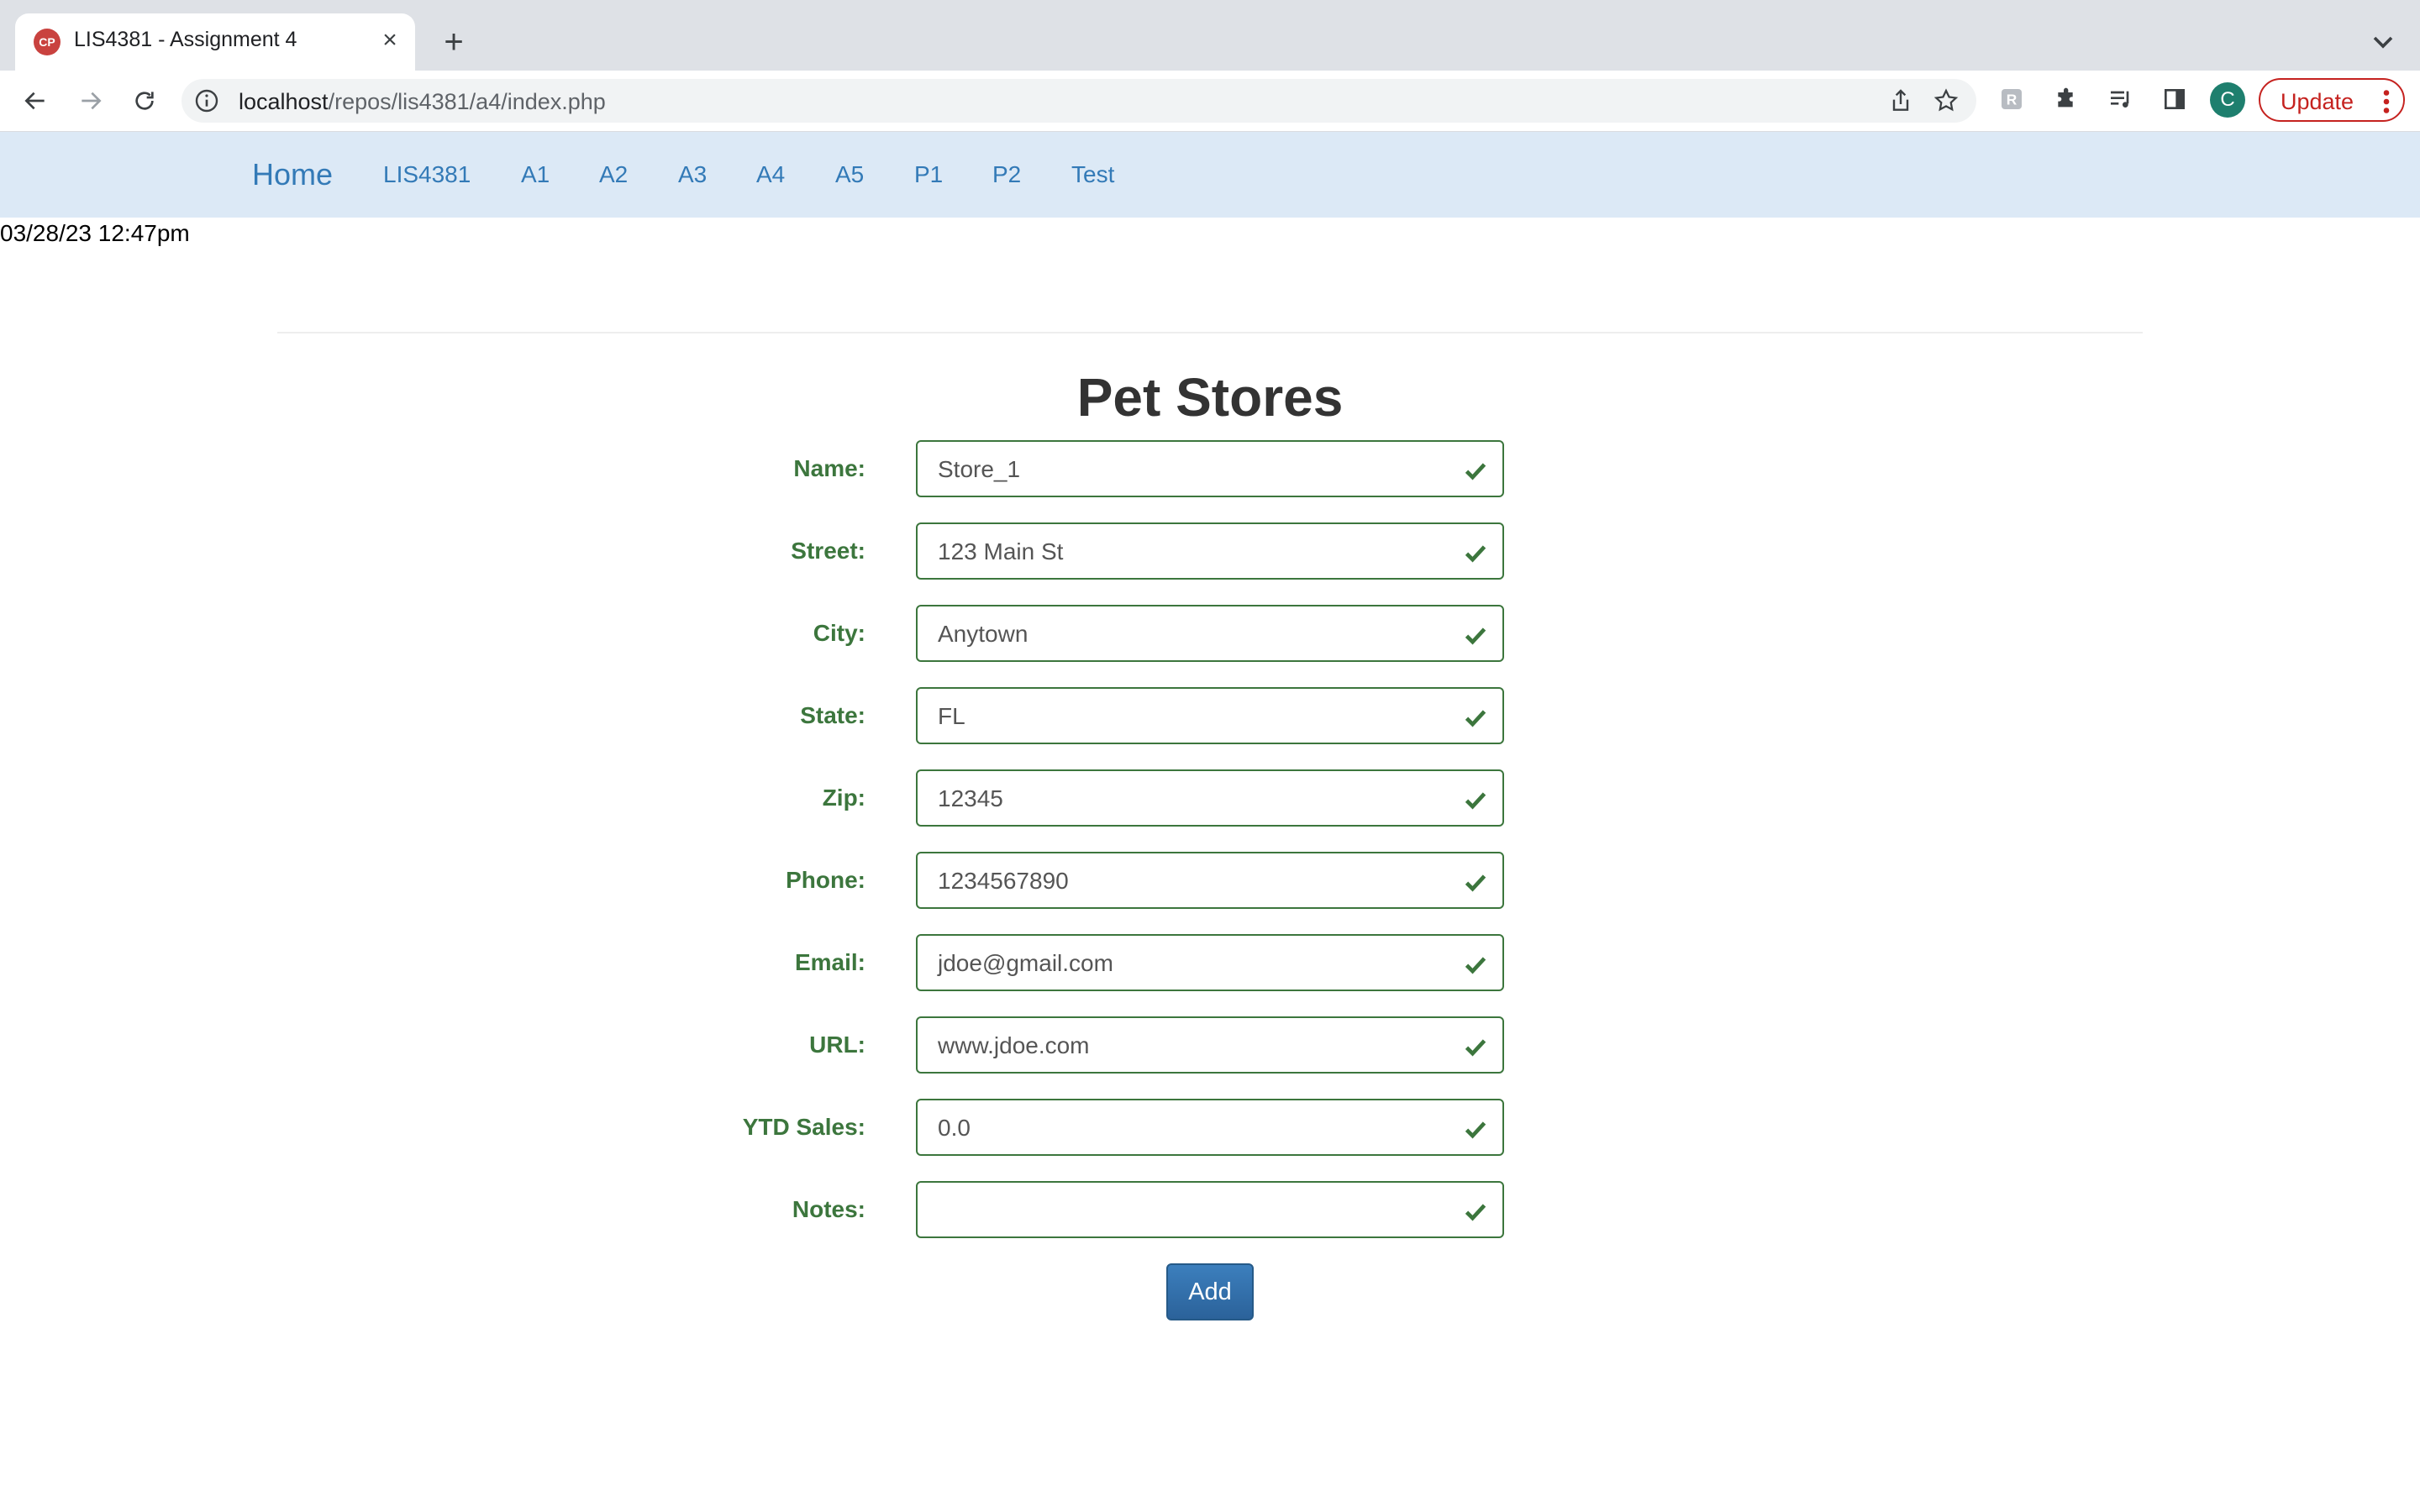 The image size is (2420, 1512). I want to click on street-input: 123 Main St, so click(1210, 551).